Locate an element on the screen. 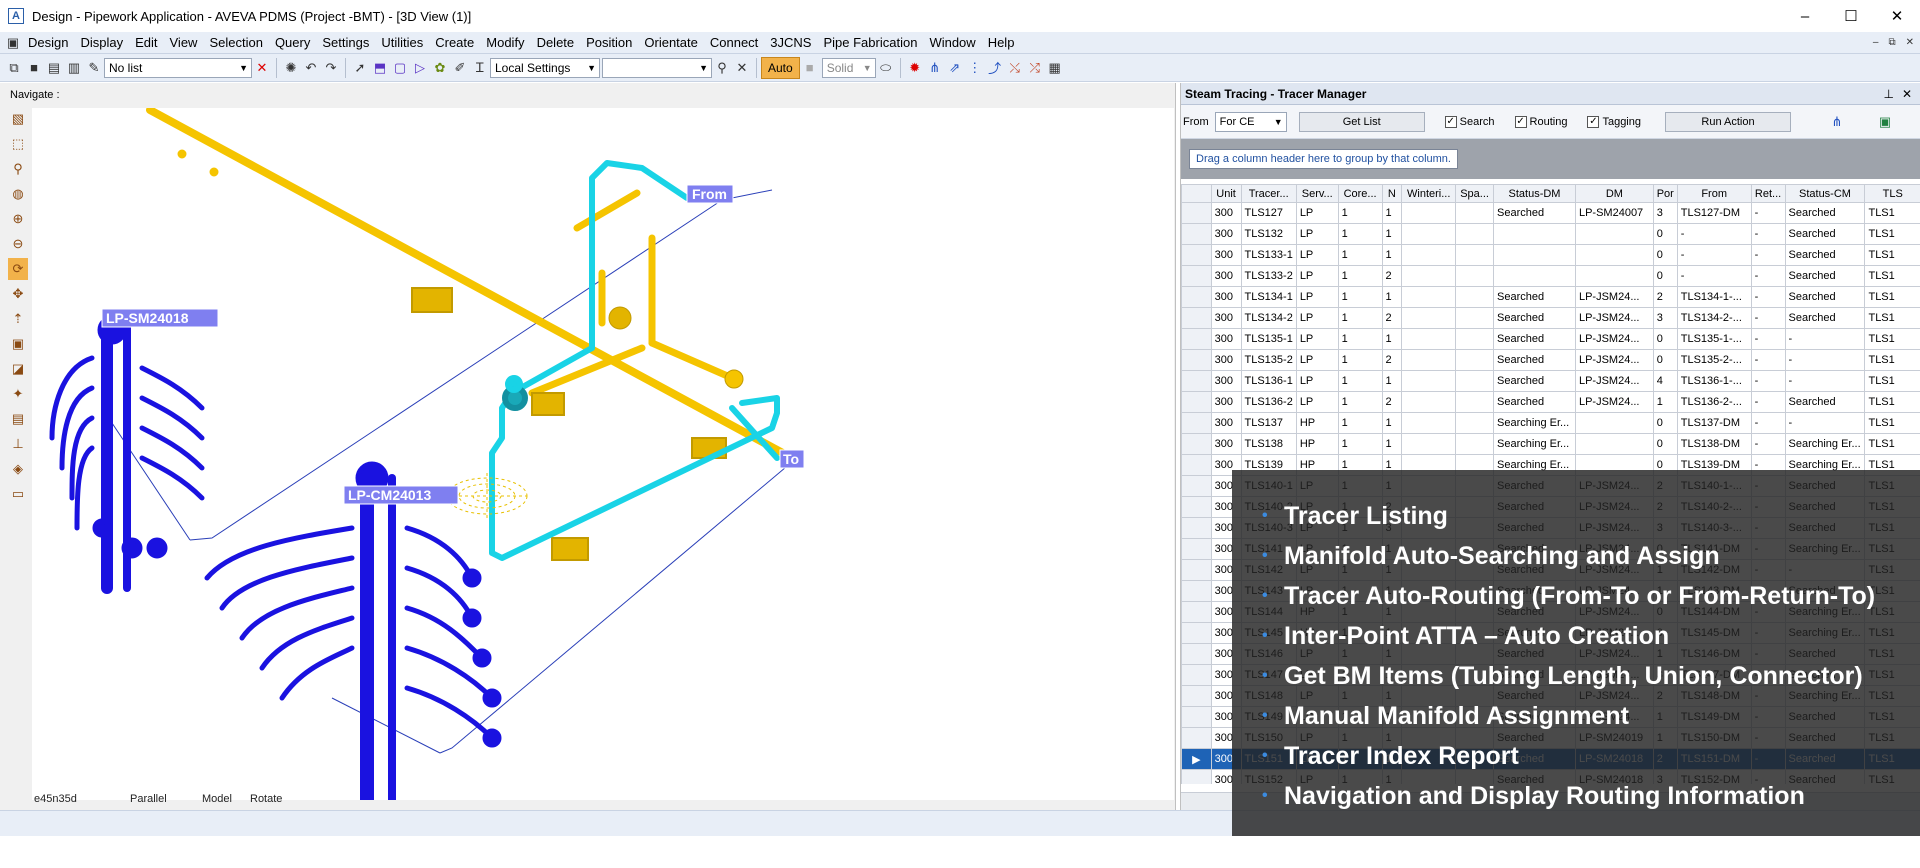  route-icon: ⇗ is located at coordinates (955, 68).